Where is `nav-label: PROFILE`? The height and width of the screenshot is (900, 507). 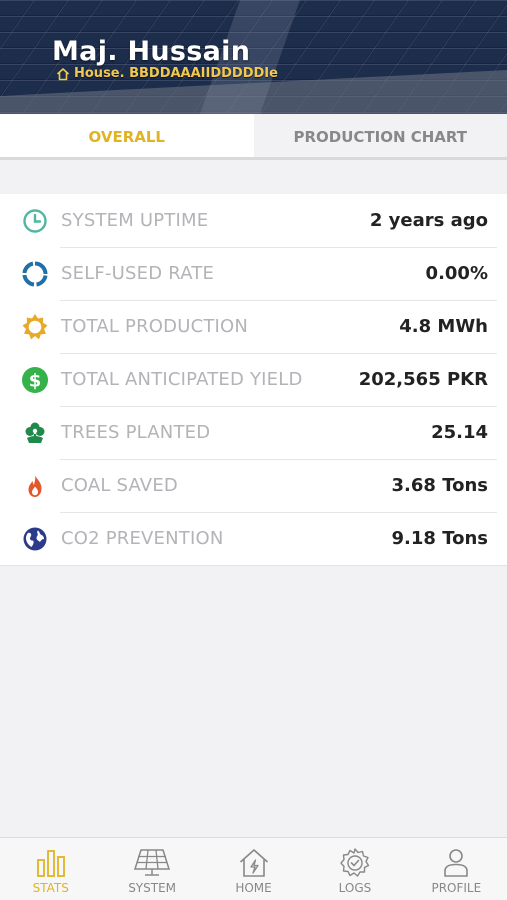
nav-label: PROFILE is located at coordinates (456, 888).